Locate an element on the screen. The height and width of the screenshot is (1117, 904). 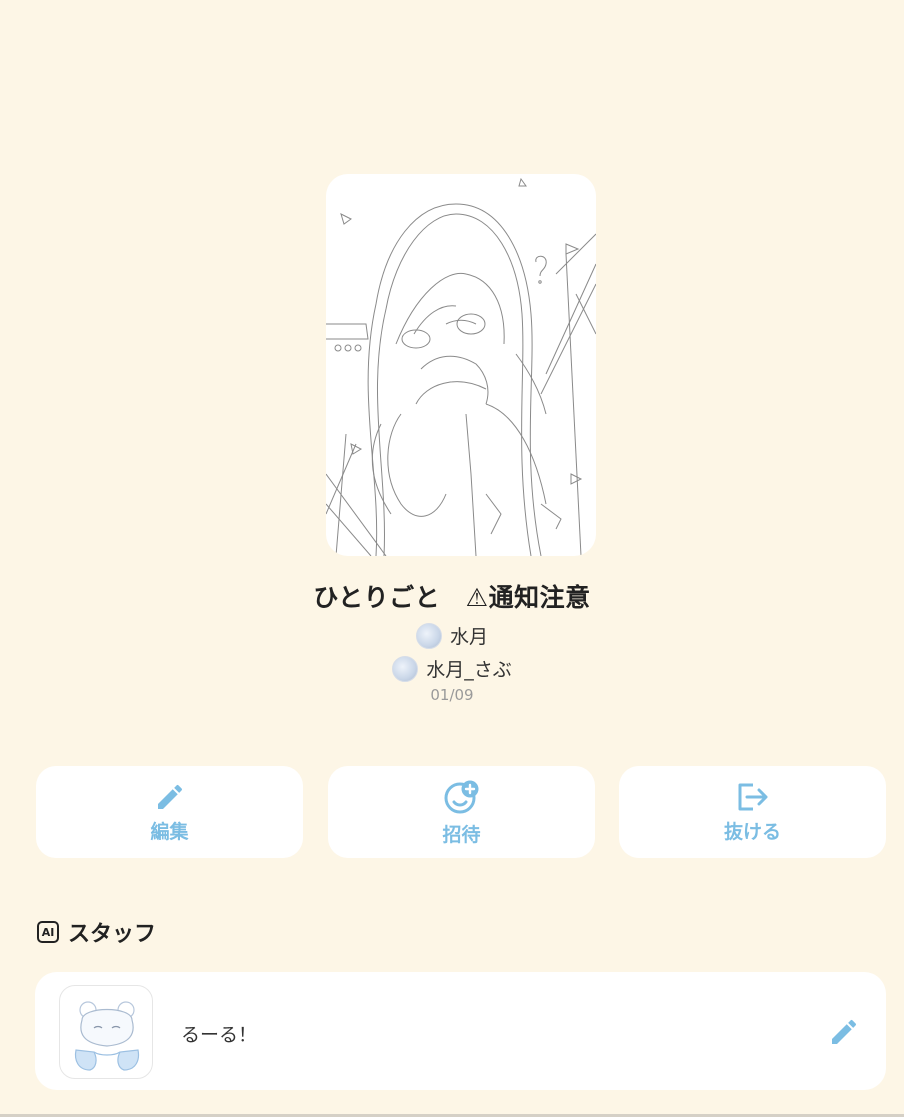
invite-button-label: 招待 is located at coordinates (461, 834).